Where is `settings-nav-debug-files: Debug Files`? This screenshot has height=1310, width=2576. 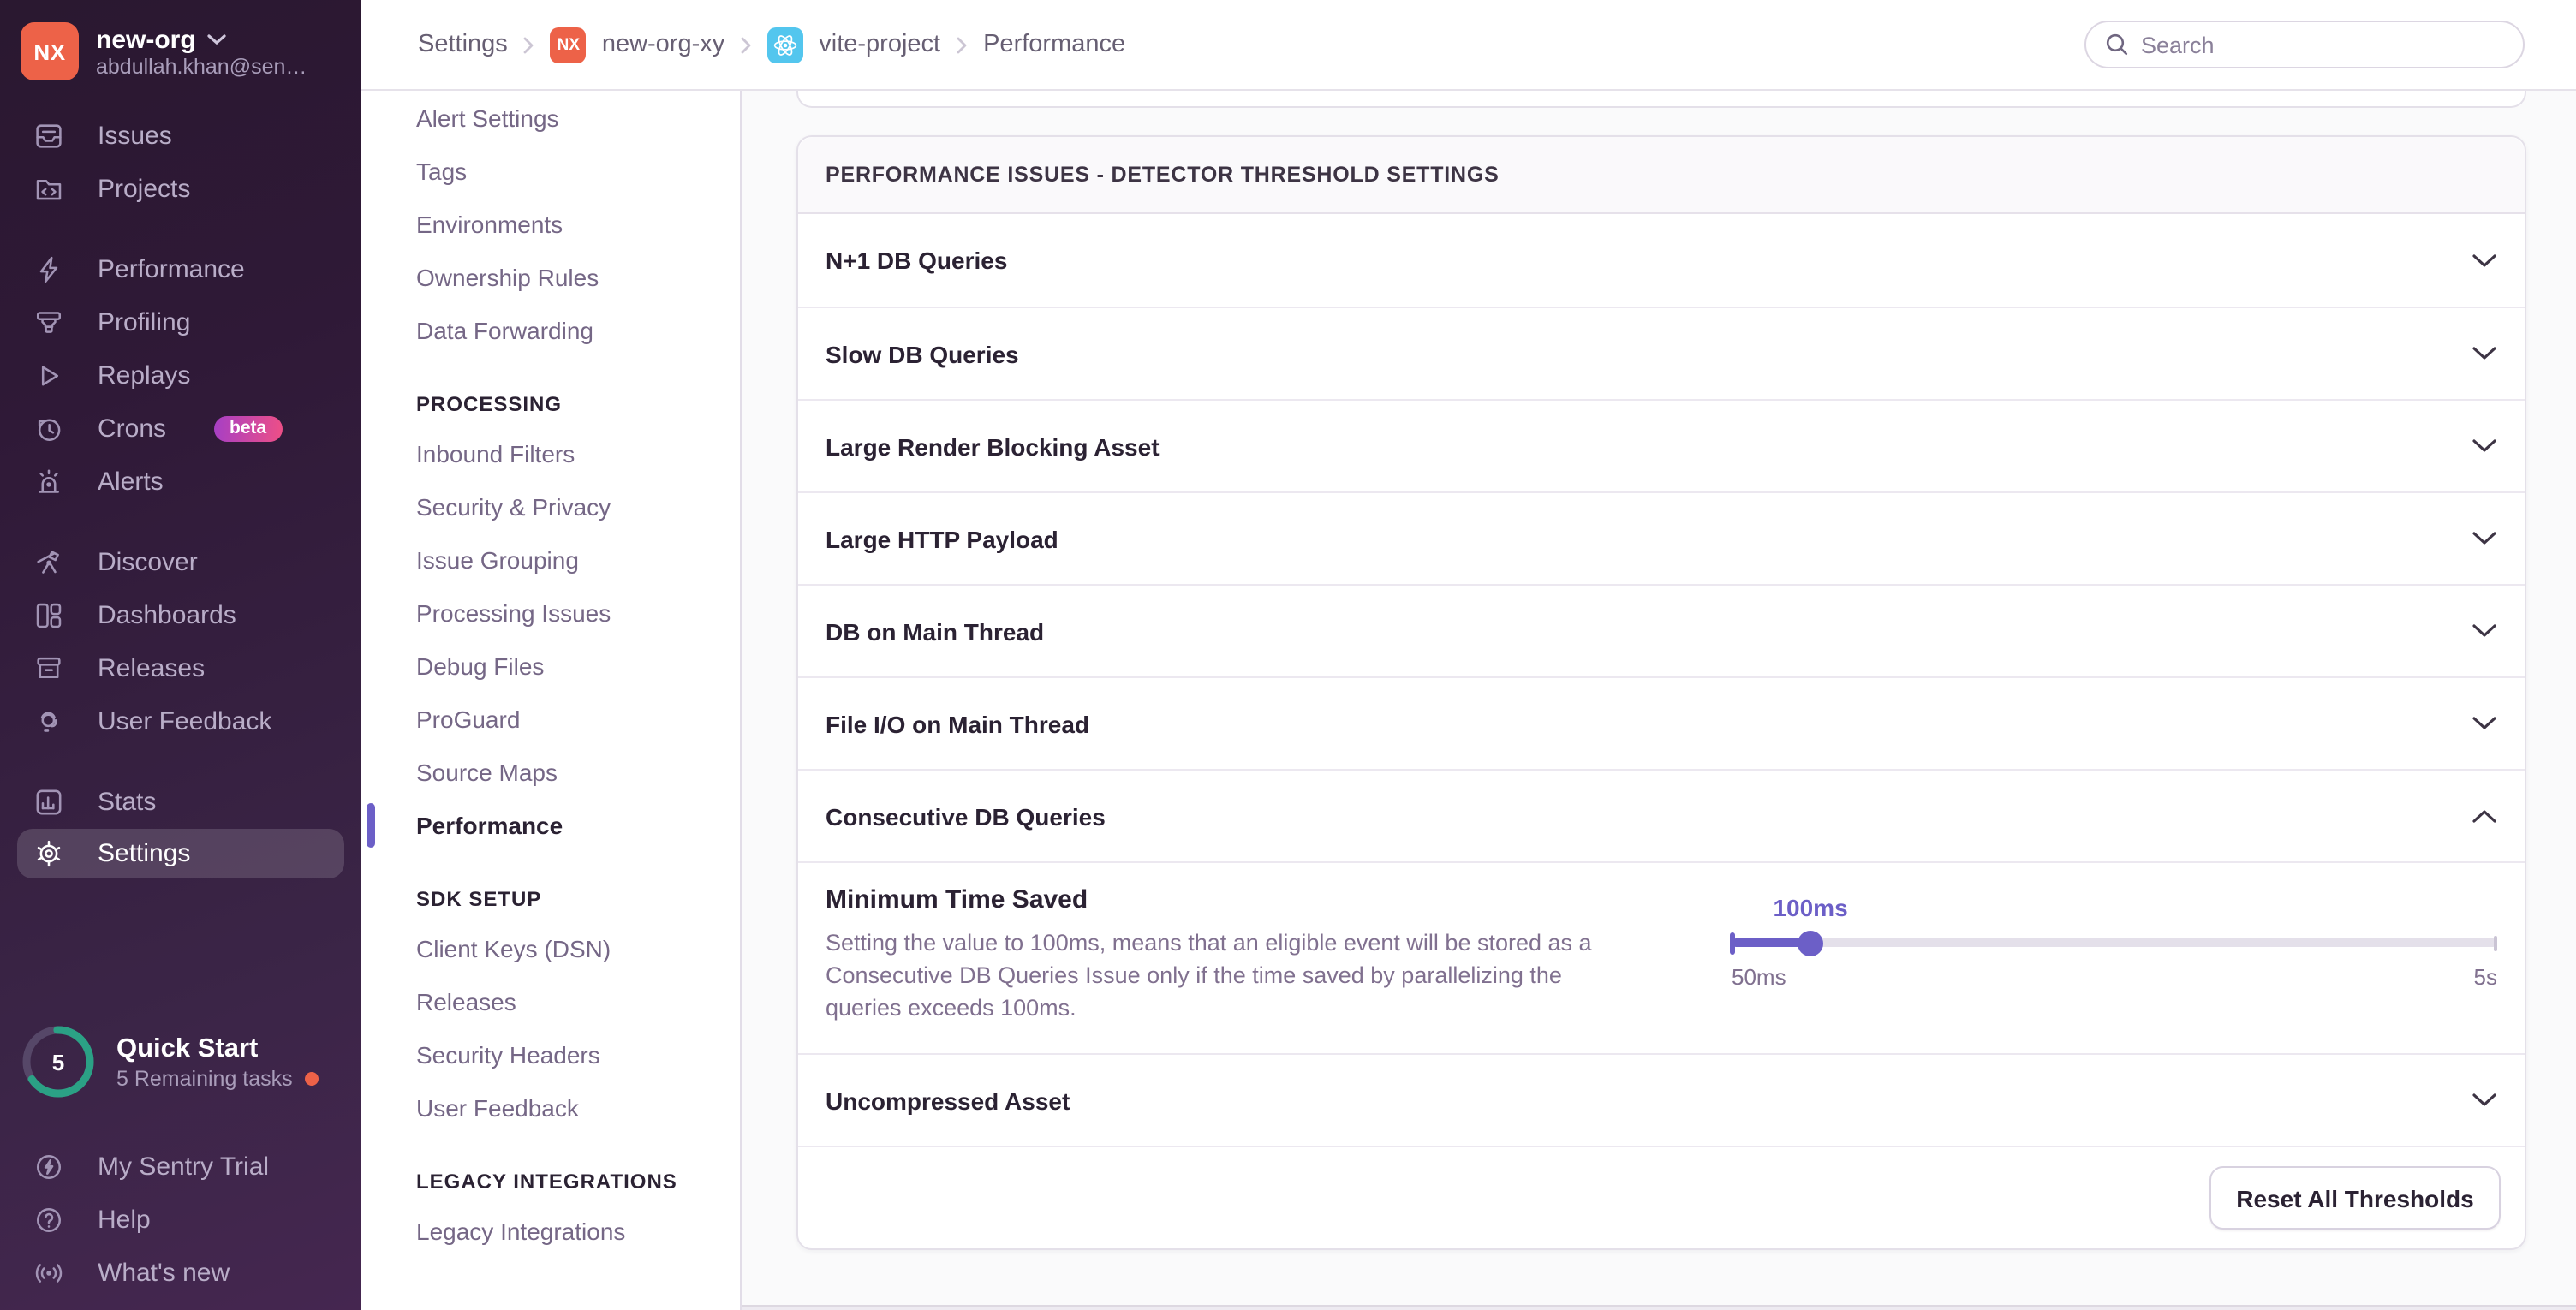 settings-nav-debug-files: Debug Files is located at coordinates (569, 665).